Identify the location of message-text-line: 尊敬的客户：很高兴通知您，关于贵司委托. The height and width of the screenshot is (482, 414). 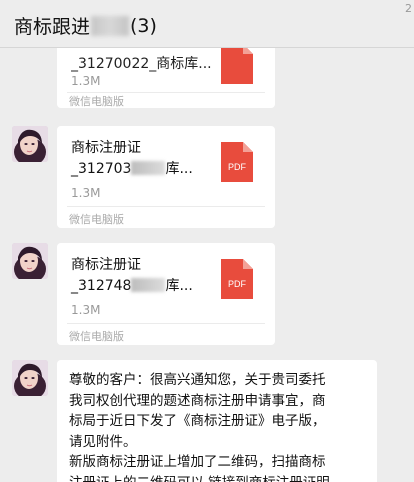
(197, 380).